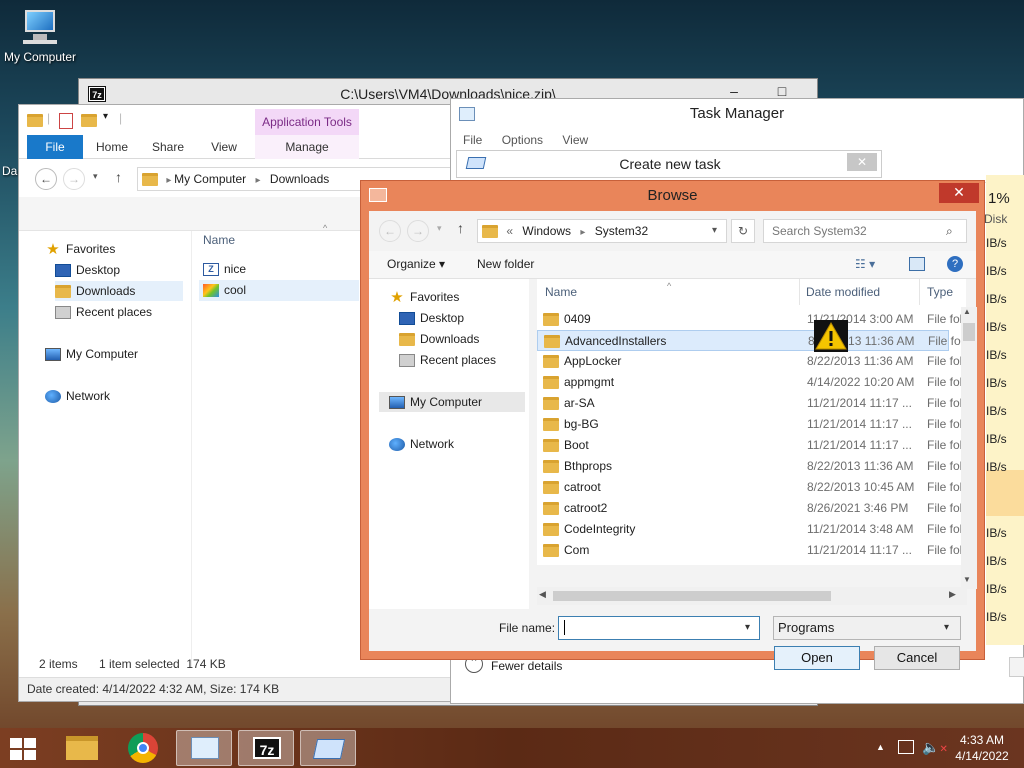  What do you see at coordinates (906, 747) in the screenshot?
I see `network-tray-icon` at bounding box center [906, 747].